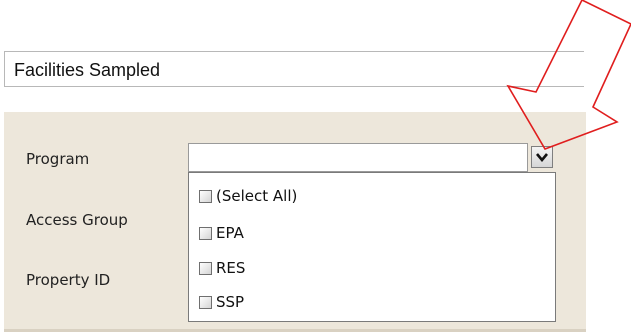 This screenshot has width=631, height=332. I want to click on chevron-down-icon, so click(542, 157).